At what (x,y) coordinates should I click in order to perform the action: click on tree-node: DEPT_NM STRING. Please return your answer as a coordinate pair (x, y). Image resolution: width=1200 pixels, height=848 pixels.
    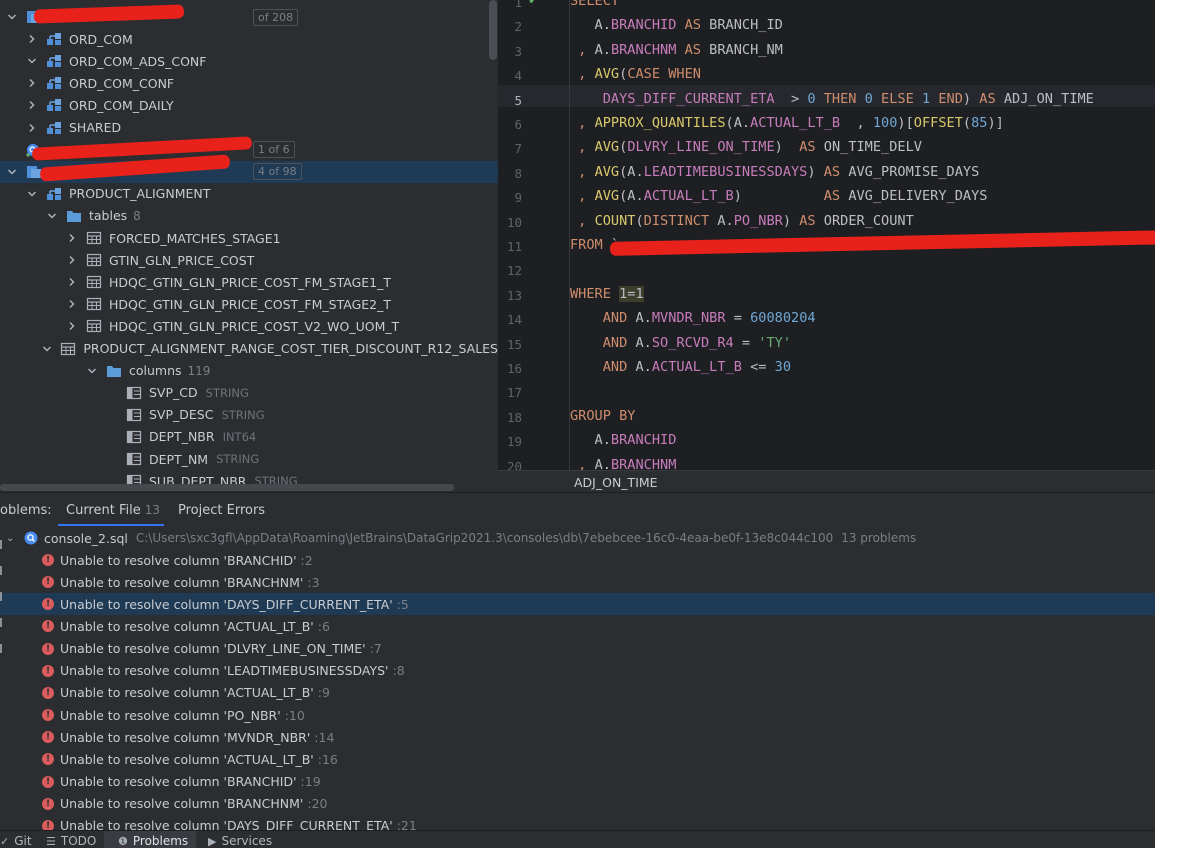
    Looking at the image, I should click on (249, 459).